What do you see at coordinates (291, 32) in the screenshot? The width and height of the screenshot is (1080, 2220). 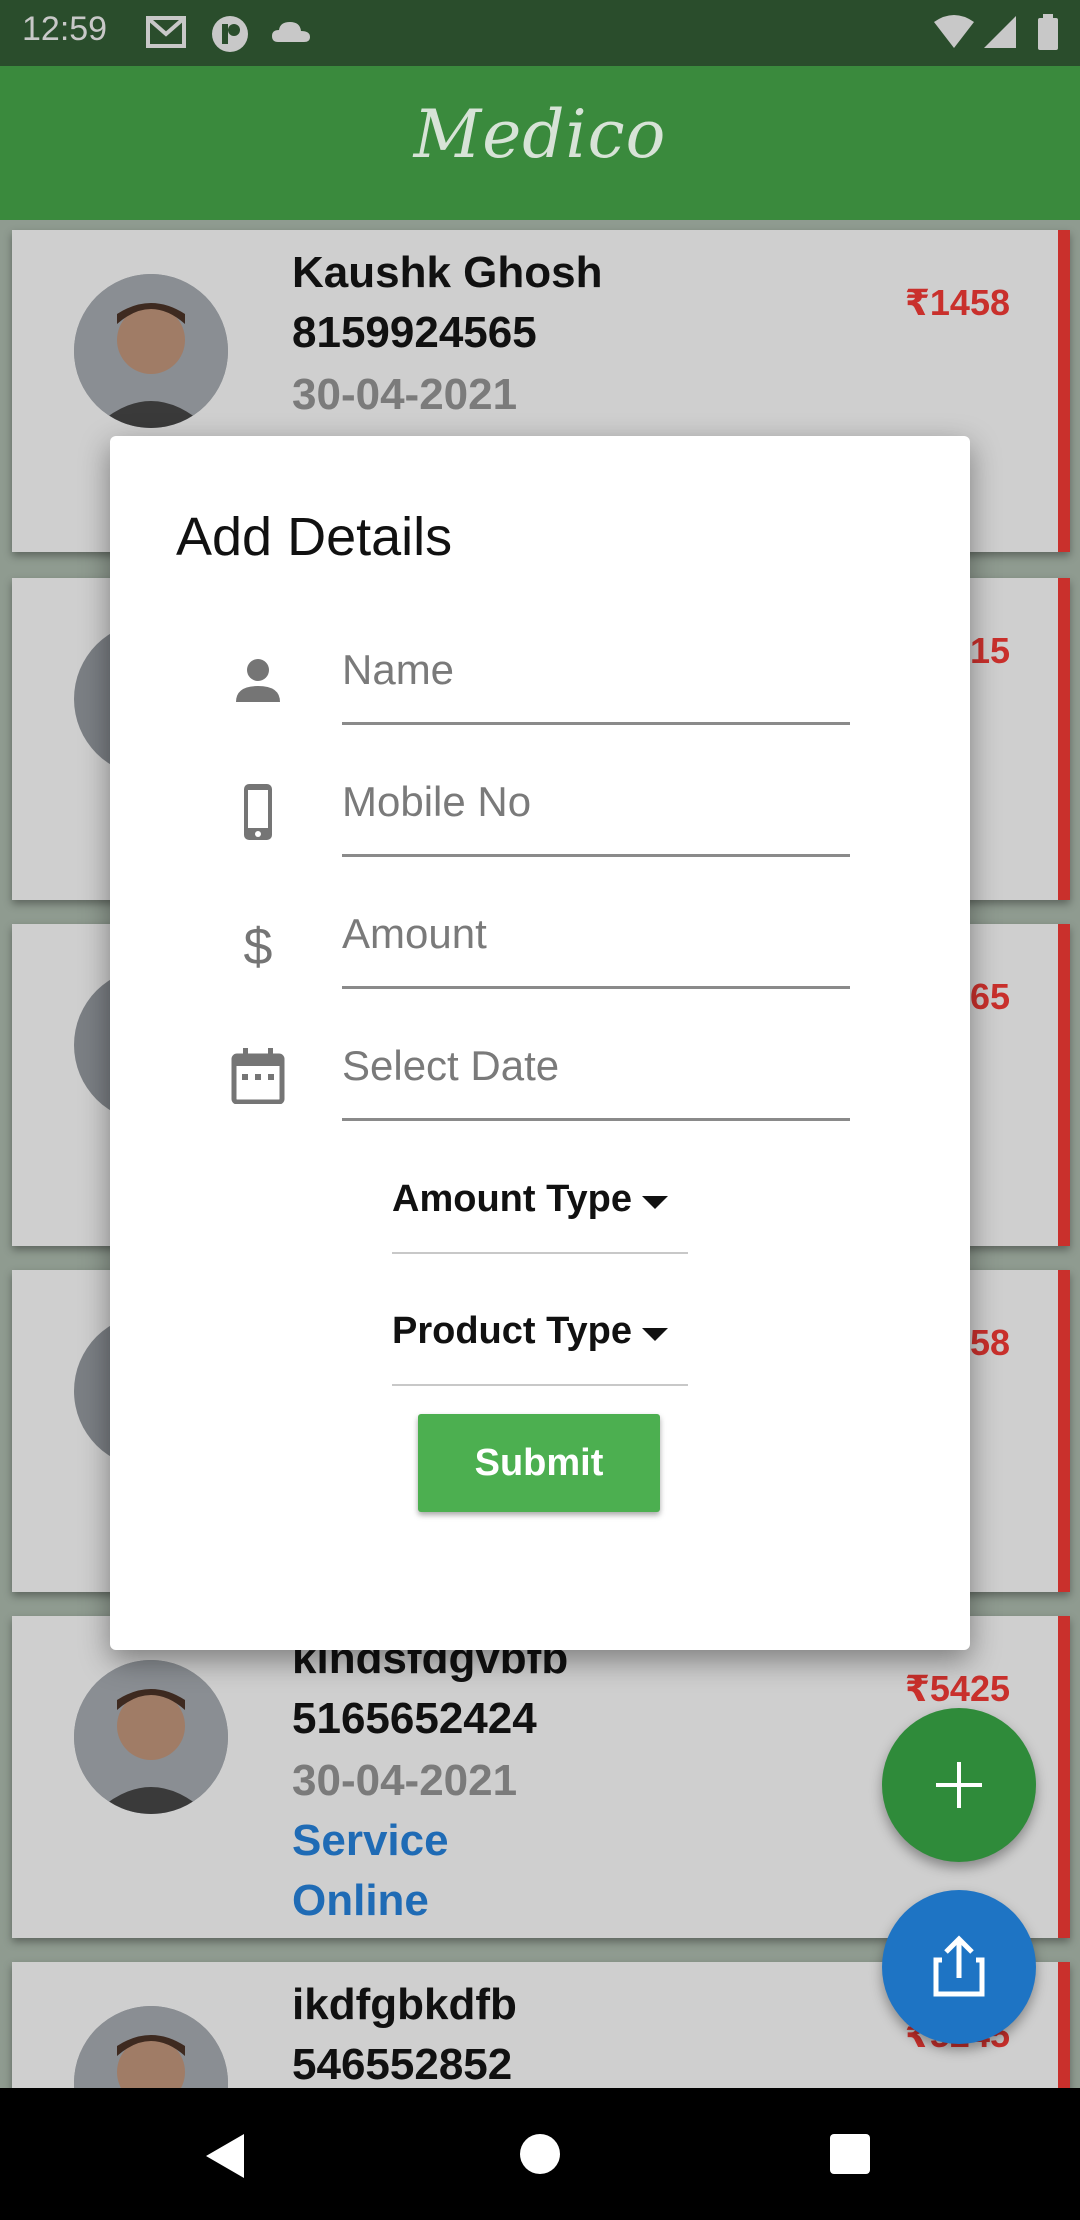 I see `cloud-icon` at bounding box center [291, 32].